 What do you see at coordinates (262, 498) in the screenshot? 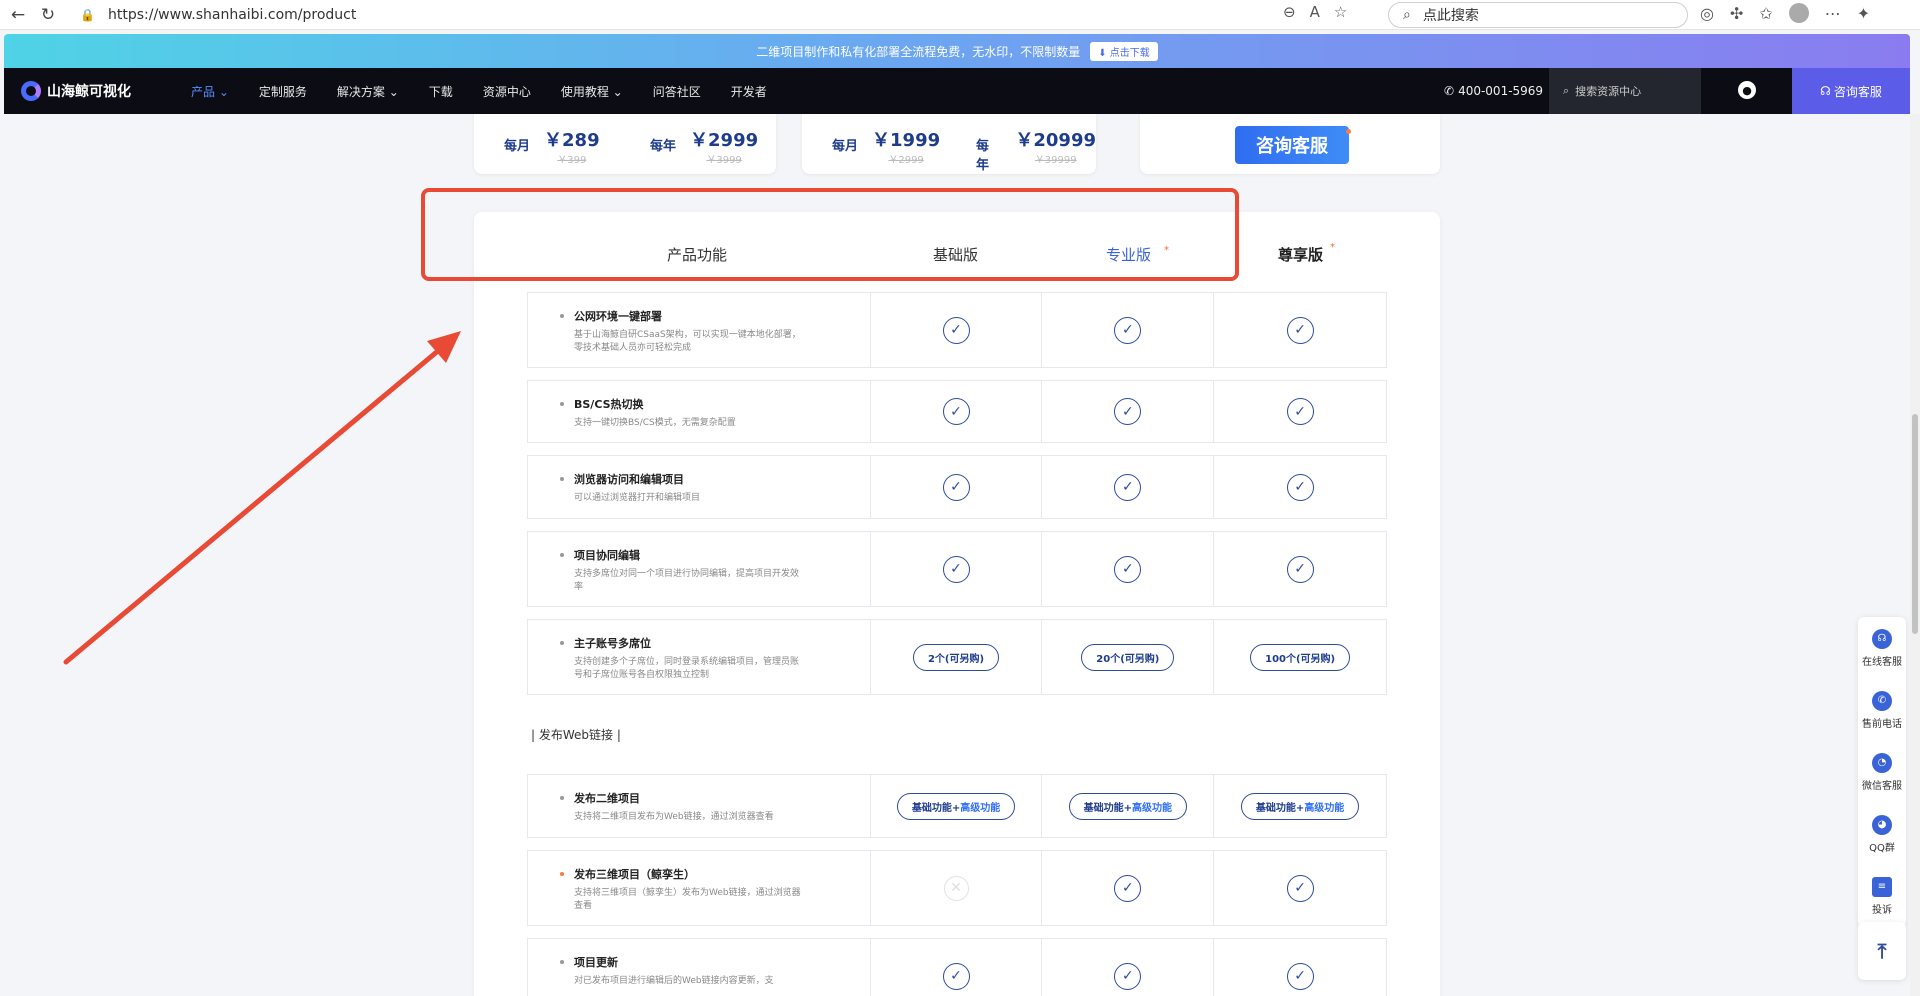
I see `annotation-arrow-icon` at bounding box center [262, 498].